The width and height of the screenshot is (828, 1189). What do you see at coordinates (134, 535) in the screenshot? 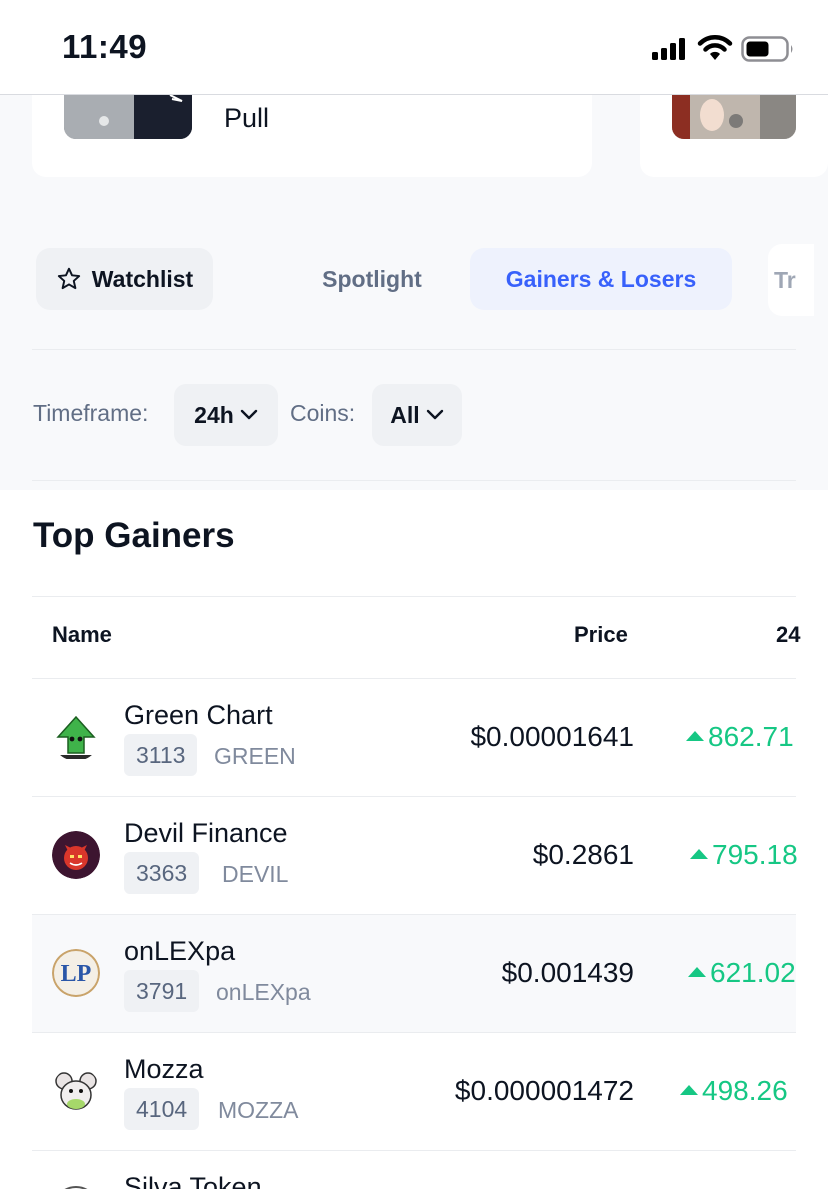
I see `section-title: Top Gainers` at bounding box center [134, 535].